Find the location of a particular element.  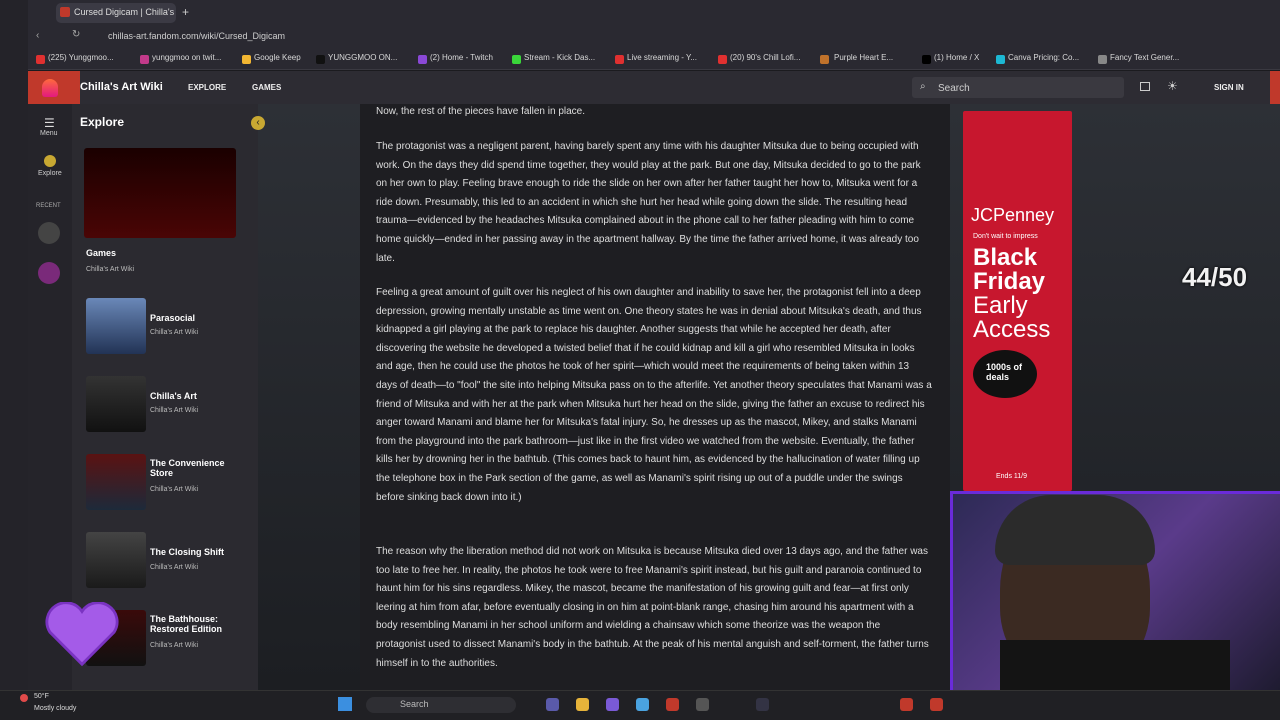

kick-icon is located at coordinates (516, 59).